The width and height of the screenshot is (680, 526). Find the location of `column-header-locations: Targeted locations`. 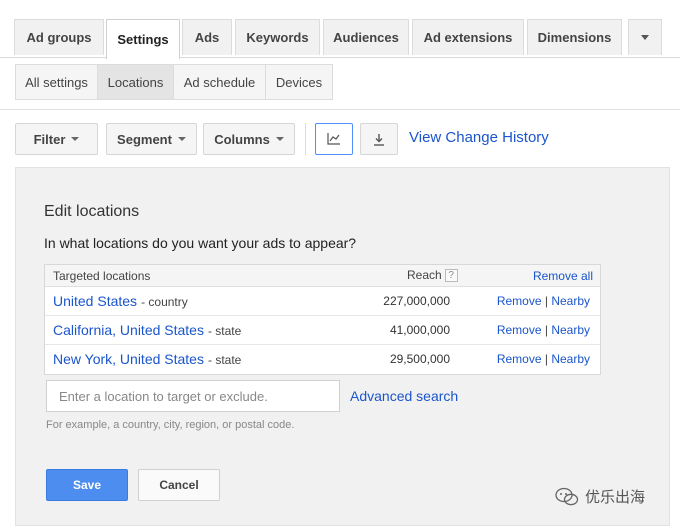

column-header-locations: Targeted locations is located at coordinates (102, 276).